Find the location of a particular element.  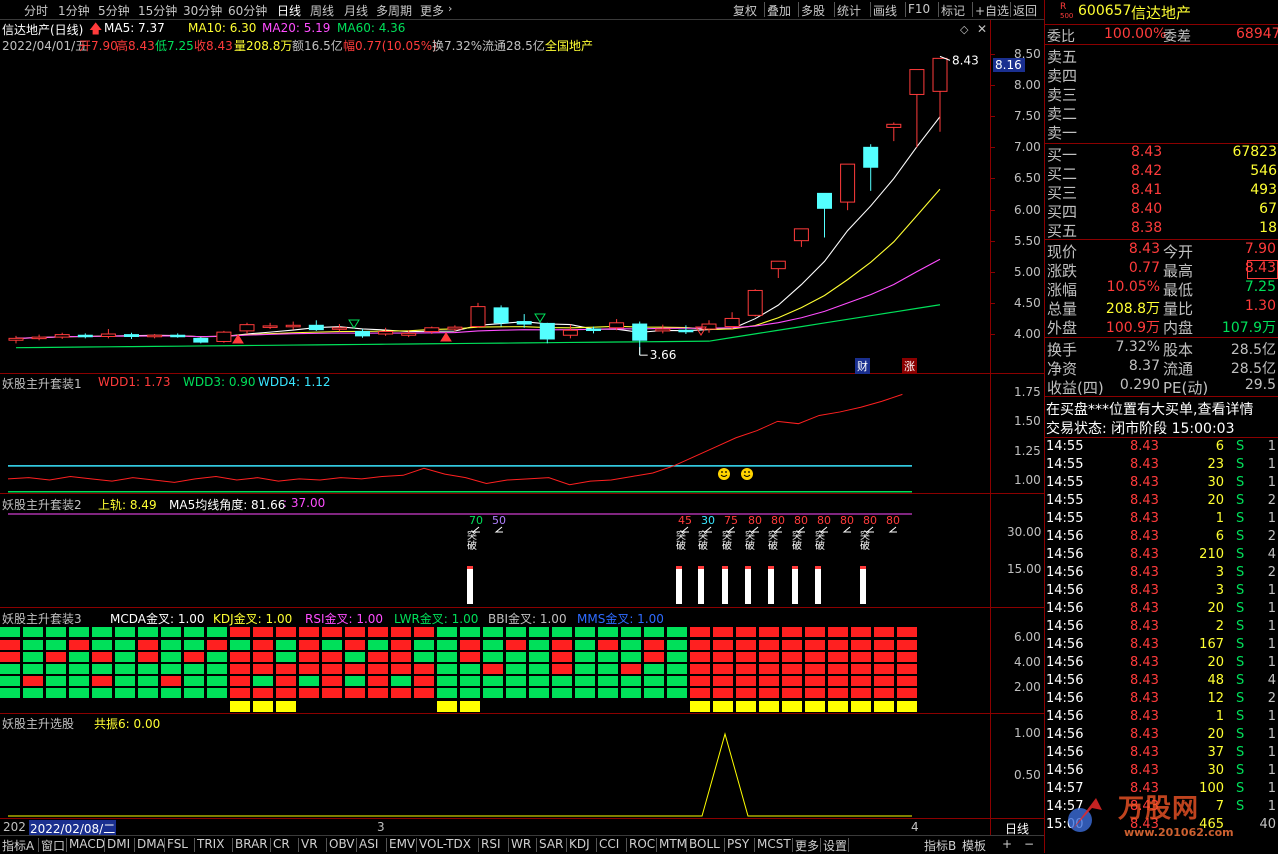

bid-price: 8.38 is located at coordinates (1147, 228).